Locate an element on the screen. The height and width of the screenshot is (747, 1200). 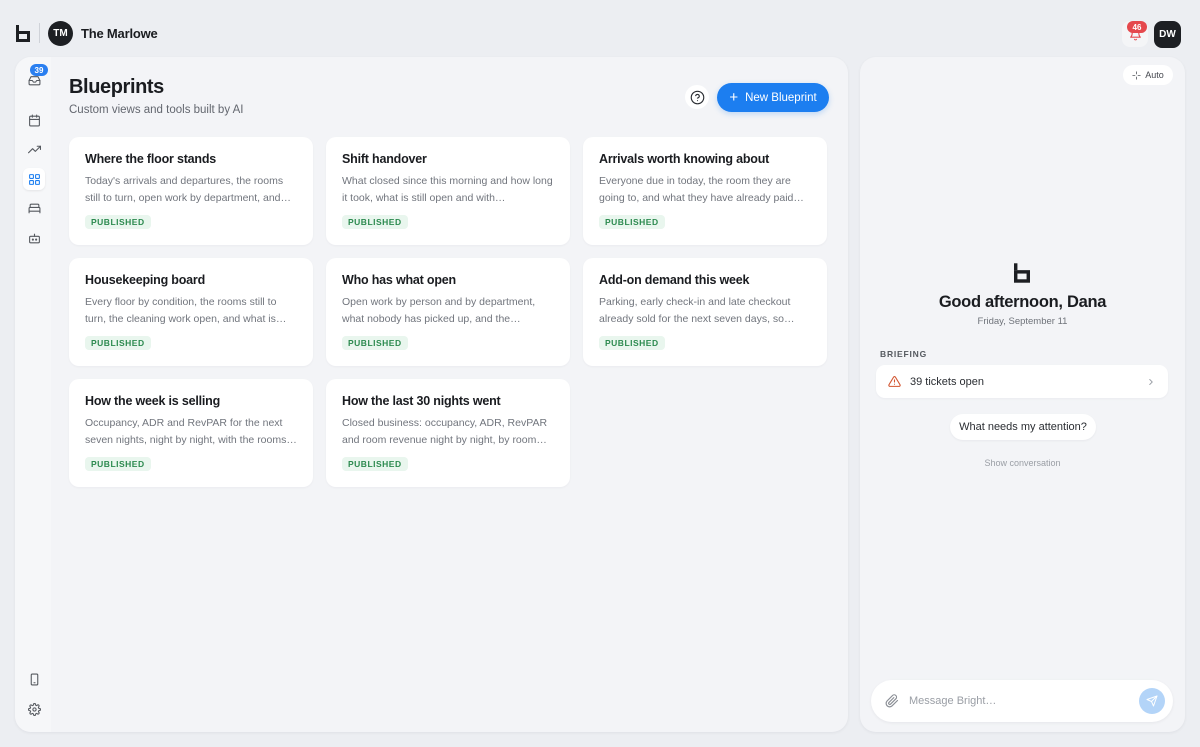
warning-icon is located at coordinates (894, 381).